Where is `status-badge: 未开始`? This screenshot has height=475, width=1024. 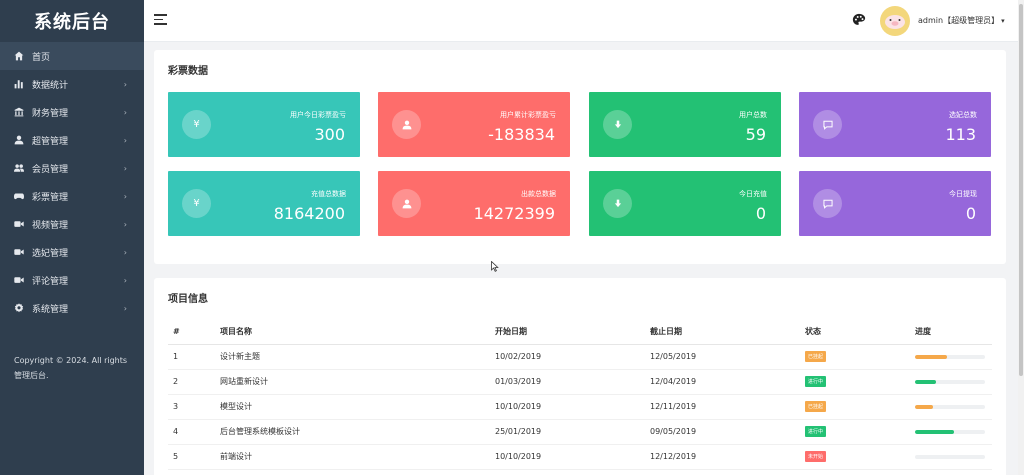
status-badge: 未开始 is located at coordinates (816, 456).